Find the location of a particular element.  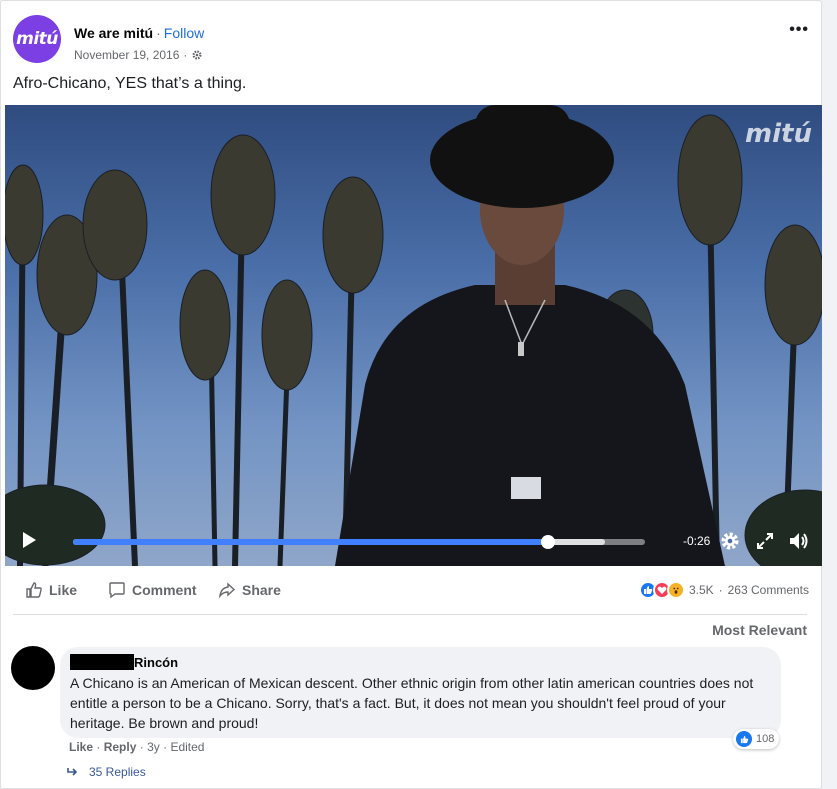

video-controls: -0:26 is located at coordinates (413, 541).